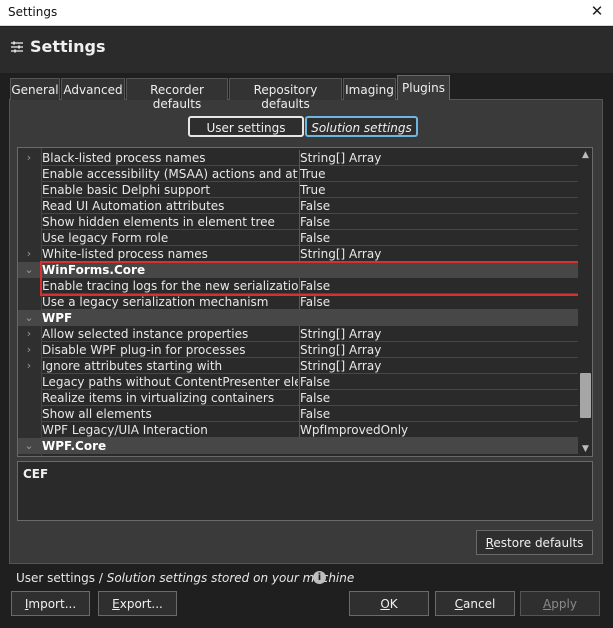  I want to click on grid-property-row: Use legacy Form role False, so click(298, 238).